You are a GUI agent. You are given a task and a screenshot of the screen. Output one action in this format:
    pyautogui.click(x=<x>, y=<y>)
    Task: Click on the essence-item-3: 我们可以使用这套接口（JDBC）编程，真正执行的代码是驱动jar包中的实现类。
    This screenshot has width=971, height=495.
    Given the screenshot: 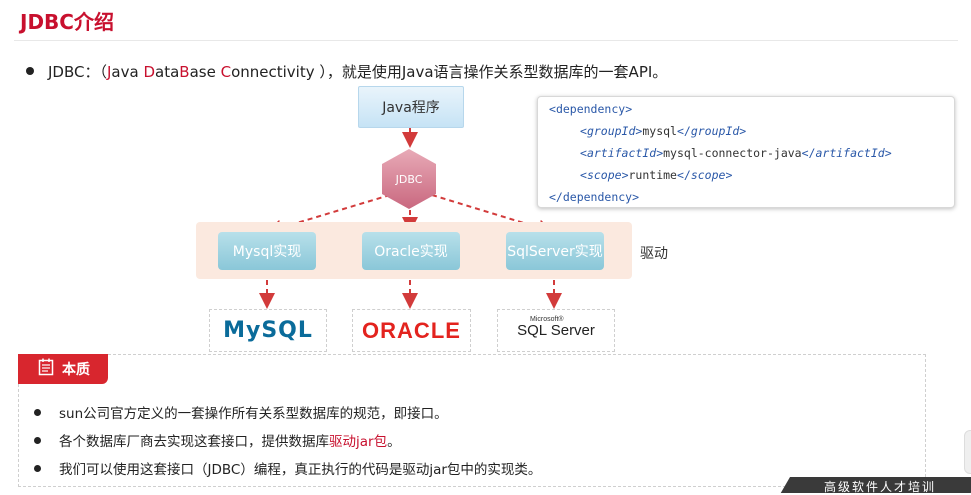 What is the action you would take?
    pyautogui.click(x=287, y=468)
    